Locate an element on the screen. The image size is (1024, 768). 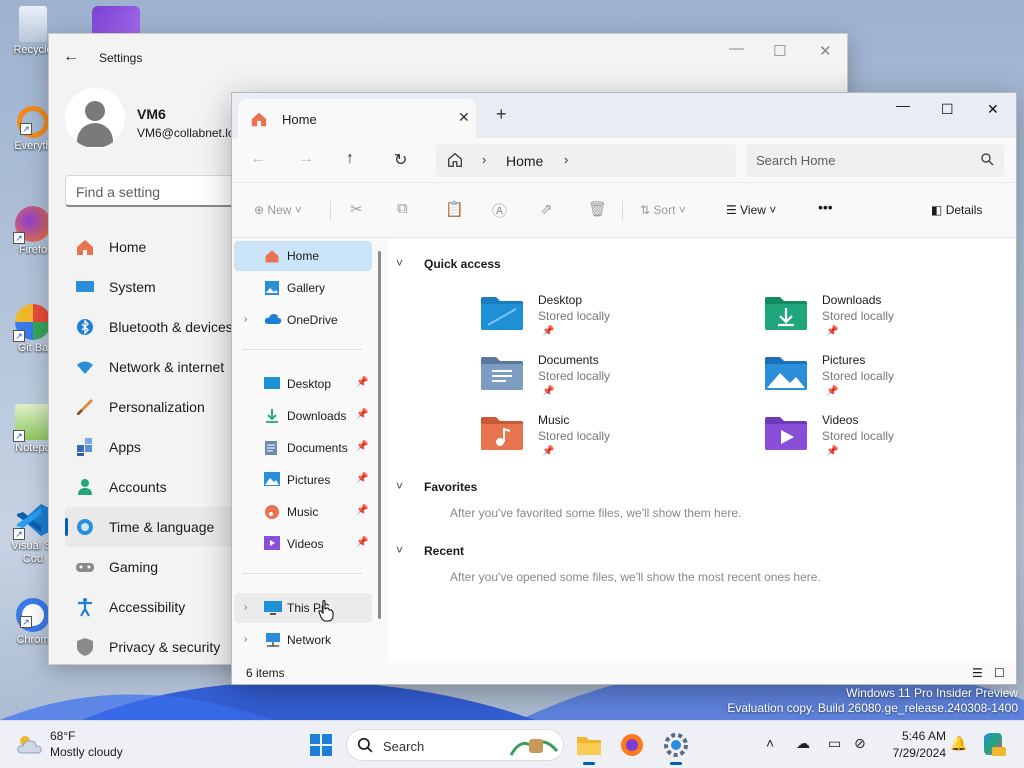
quick-access-item-documents: Documents Stored locally 📌 is located at coordinates (590, 376).